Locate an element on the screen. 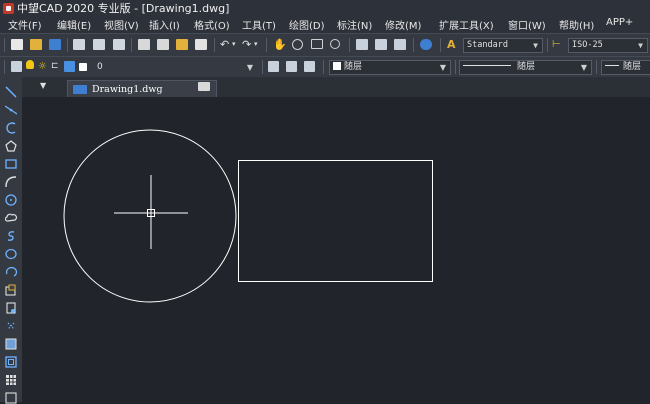 The image size is (650, 404). menu-tools: 工具(T) is located at coordinates (259, 24).